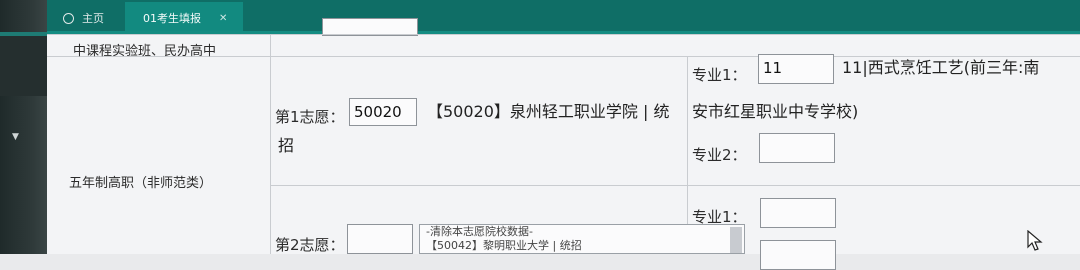  What do you see at coordinates (582, 246) in the screenshot?
I see `dropdown-option-school: 【50042】黎明职业大学 | 统招` at bounding box center [582, 246].